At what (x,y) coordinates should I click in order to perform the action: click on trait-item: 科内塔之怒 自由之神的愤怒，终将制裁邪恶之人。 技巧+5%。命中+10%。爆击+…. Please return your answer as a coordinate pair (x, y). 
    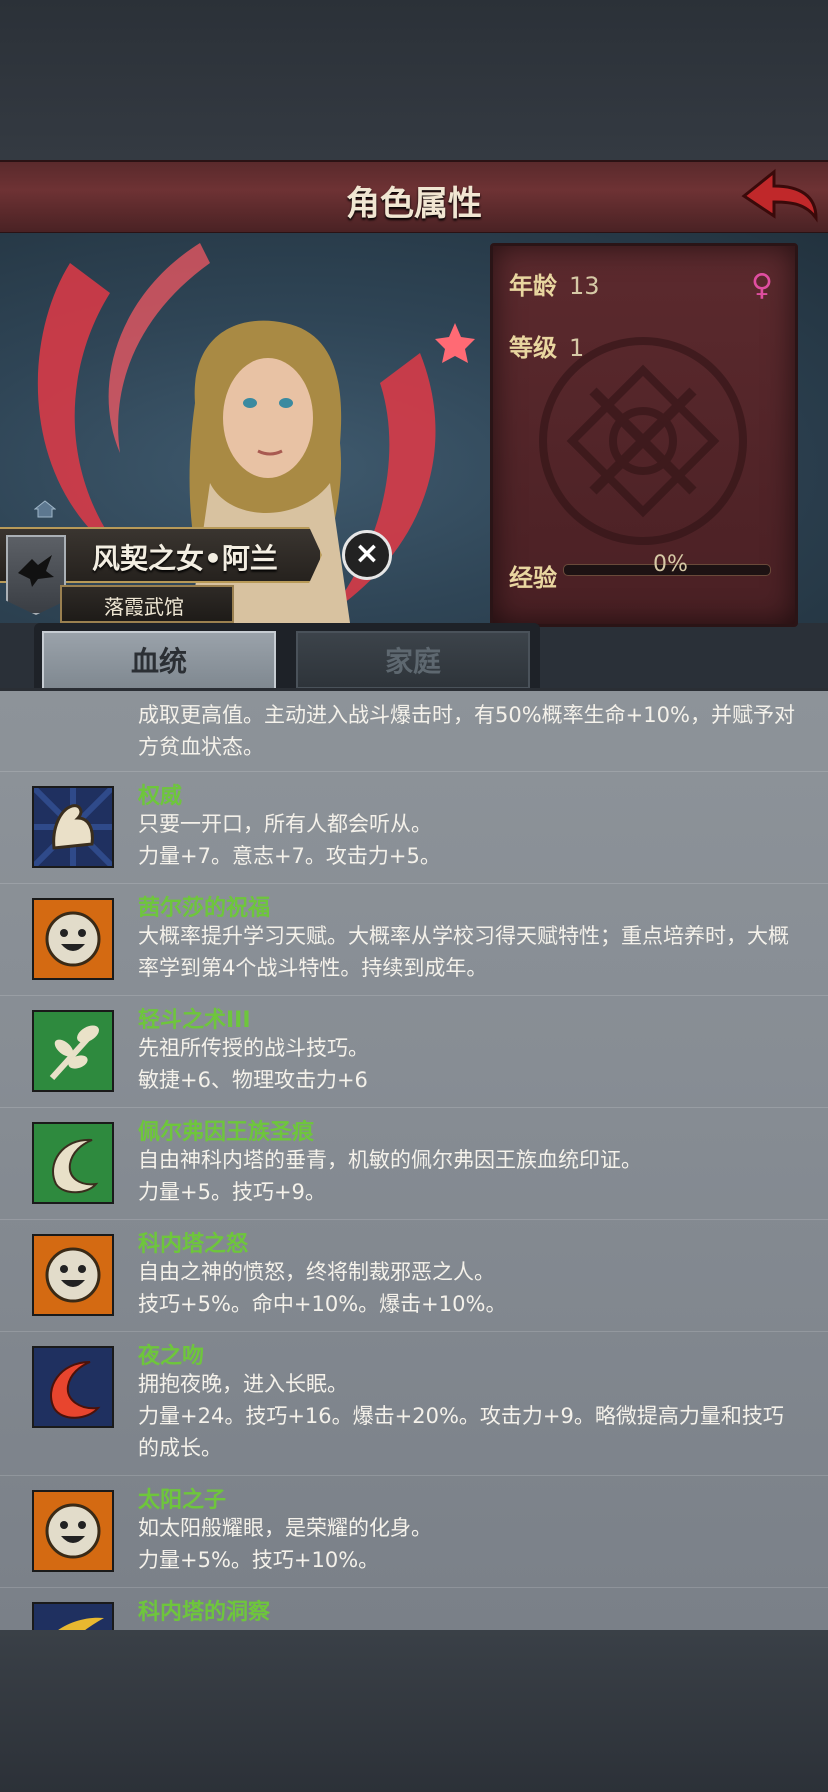
    Looking at the image, I should click on (414, 1275).